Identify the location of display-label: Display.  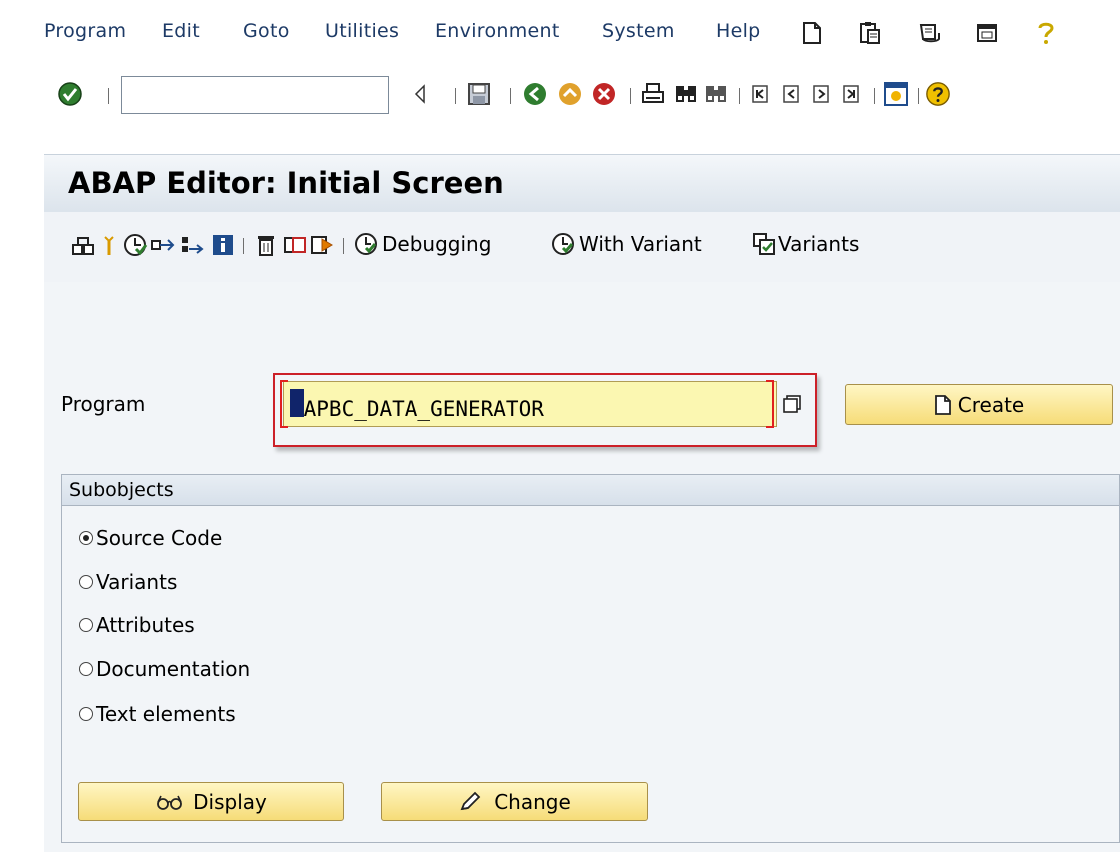
(230, 801).